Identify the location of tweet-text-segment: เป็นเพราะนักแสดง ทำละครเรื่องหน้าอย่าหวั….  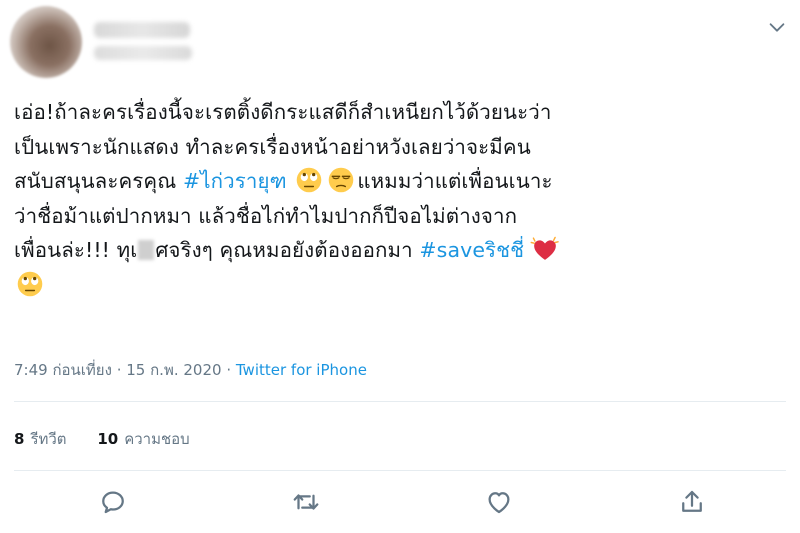
(272, 146).